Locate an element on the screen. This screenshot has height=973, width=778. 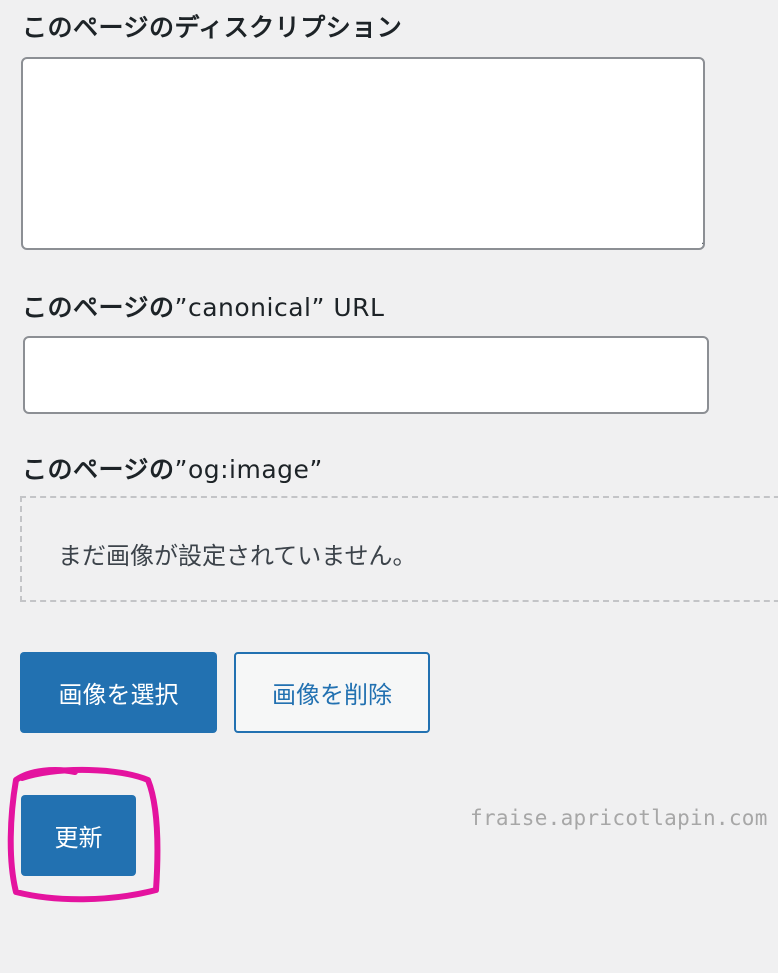
delete-image-button: 画像を削除 is located at coordinates (332, 692).